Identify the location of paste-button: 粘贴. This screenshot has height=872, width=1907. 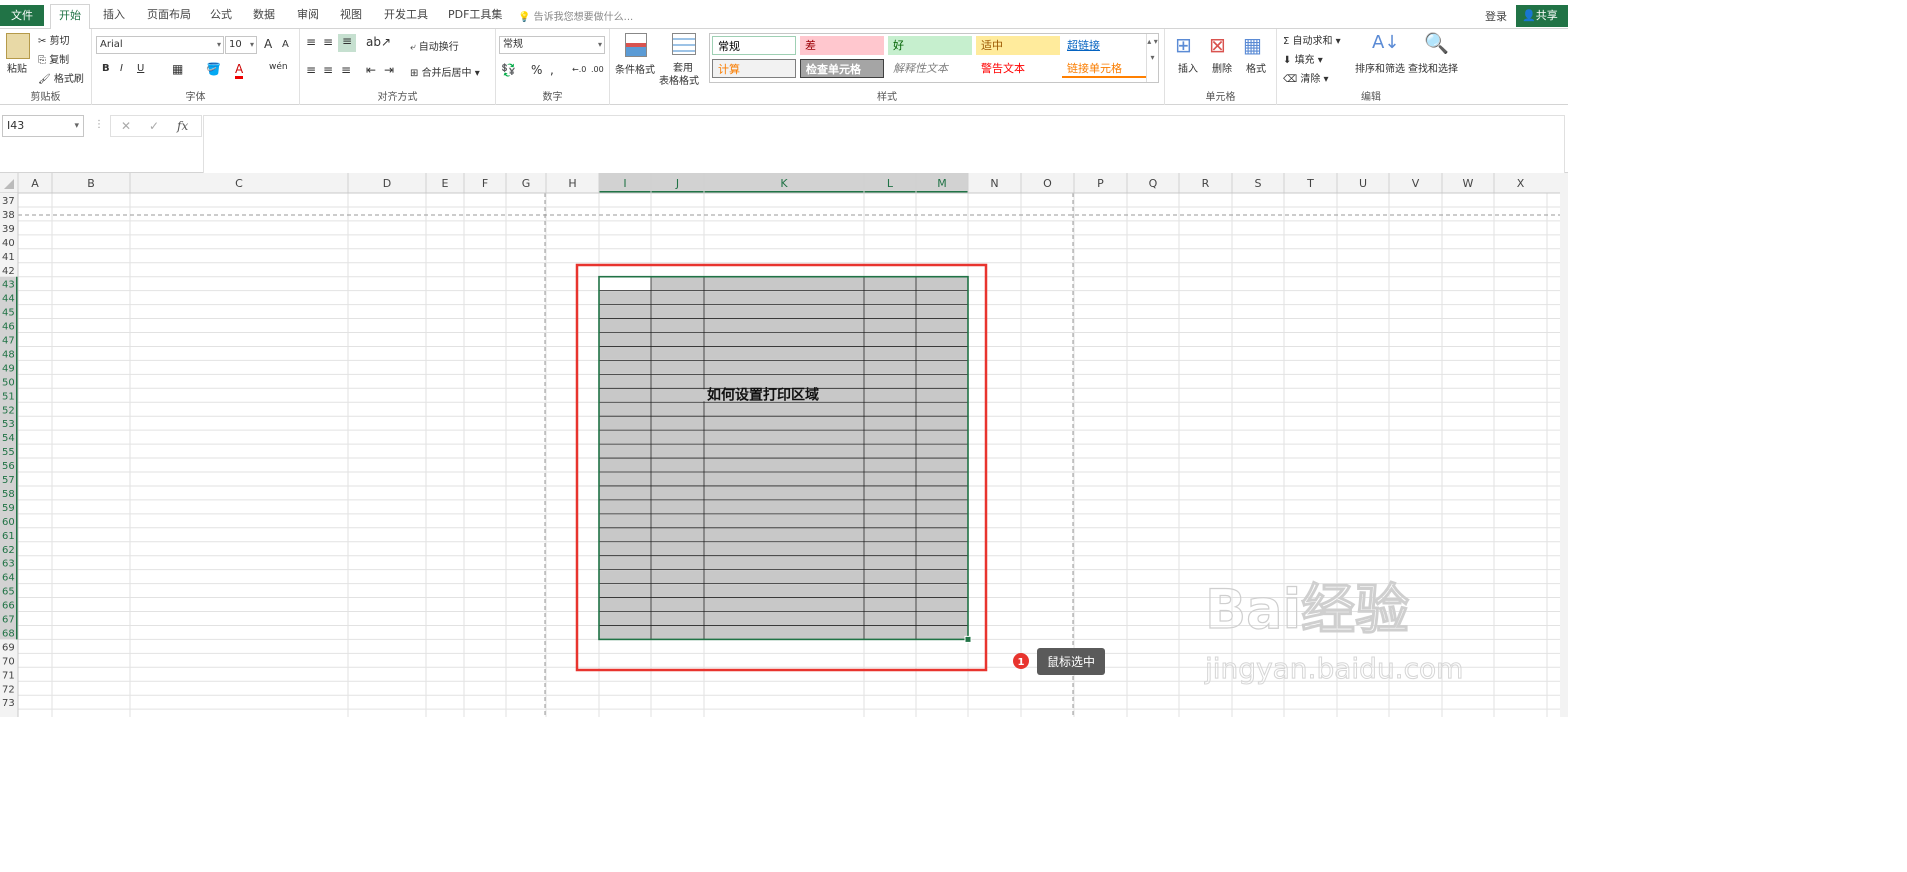
(17, 67).